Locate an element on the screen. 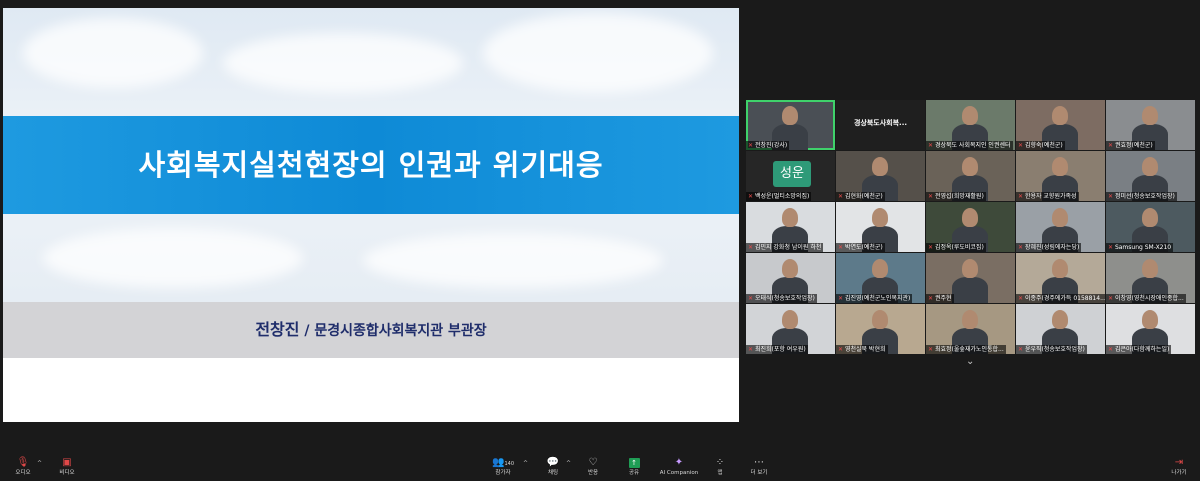 The width and height of the screenshot is (1200, 481). participant-name: Samsung SM-X210 is located at coordinates (1143, 247).